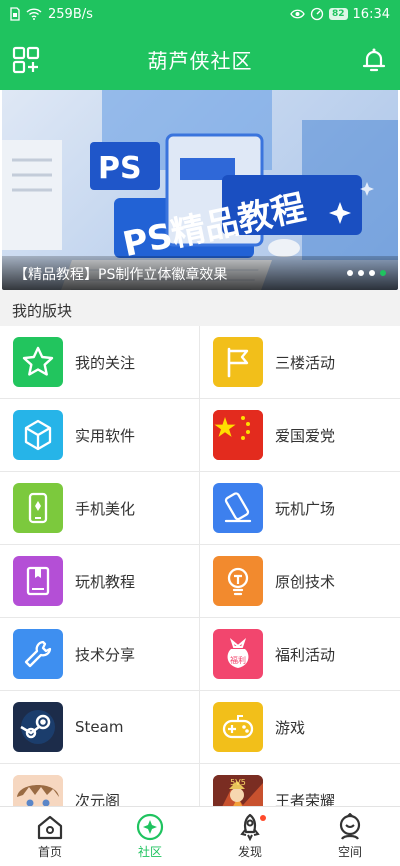 The width and height of the screenshot is (400, 866). I want to click on flag-icon, so click(238, 362).